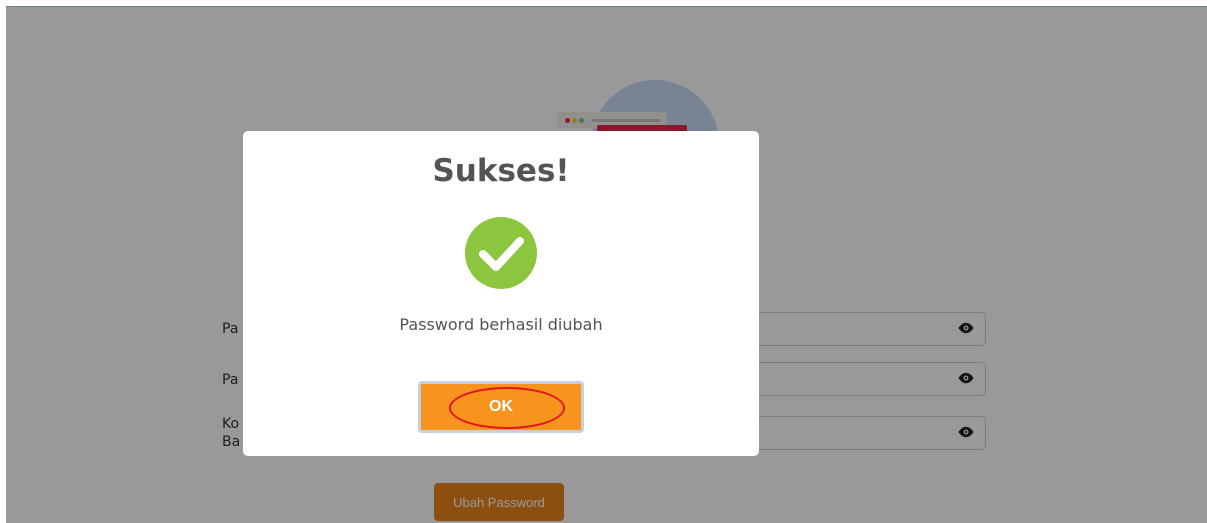 Image resolution: width=1207 pixels, height=523 pixels. Describe the element at coordinates (501, 324) in the screenshot. I see `dialog-message: Password berhasil diubah` at that location.